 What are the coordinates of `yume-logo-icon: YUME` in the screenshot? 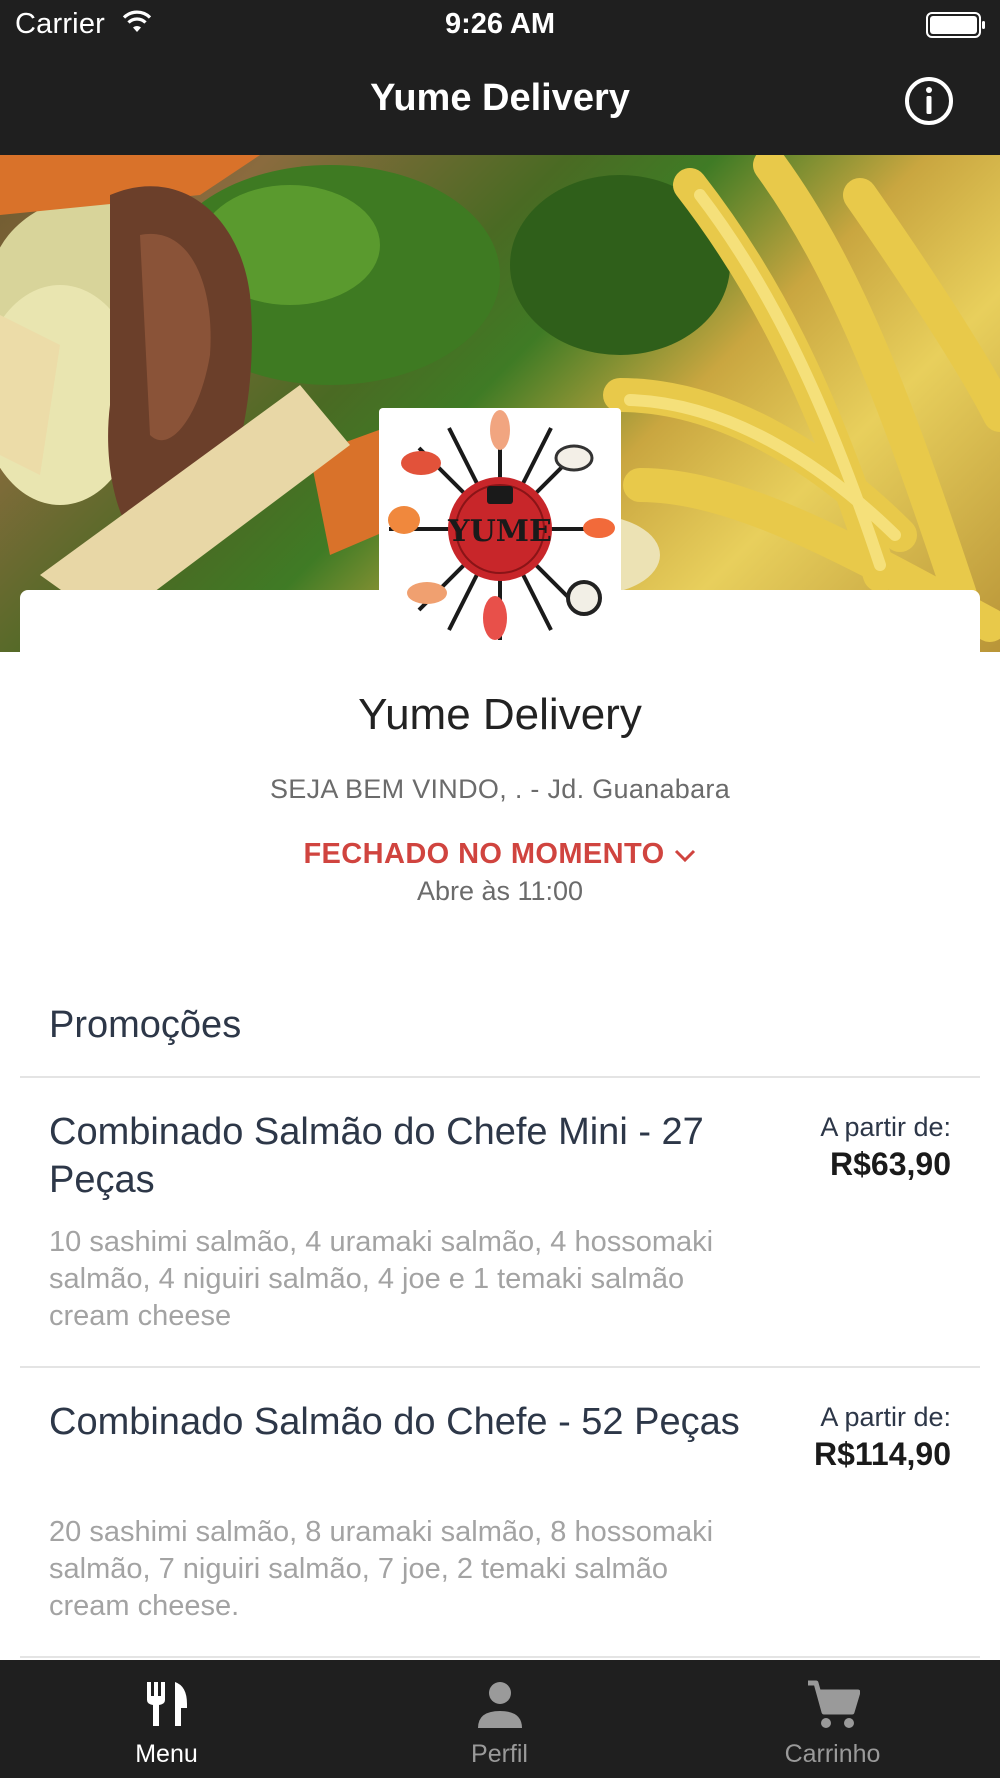 It's located at (501, 525).